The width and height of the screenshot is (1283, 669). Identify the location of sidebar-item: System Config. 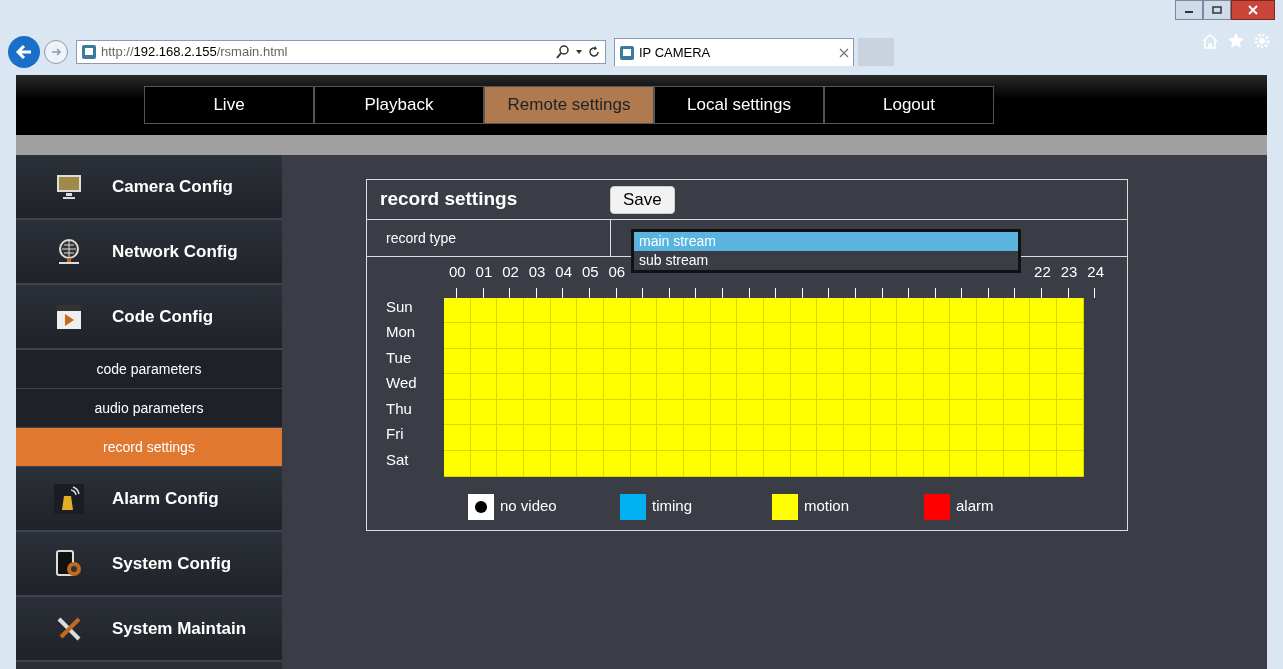
(149, 564).